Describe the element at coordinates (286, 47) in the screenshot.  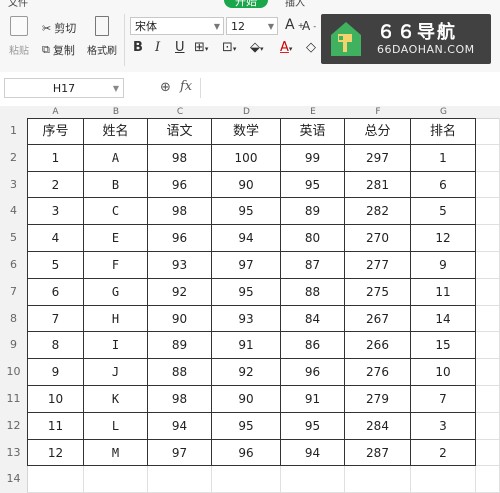
I see `font-color-button: A▾` at that location.